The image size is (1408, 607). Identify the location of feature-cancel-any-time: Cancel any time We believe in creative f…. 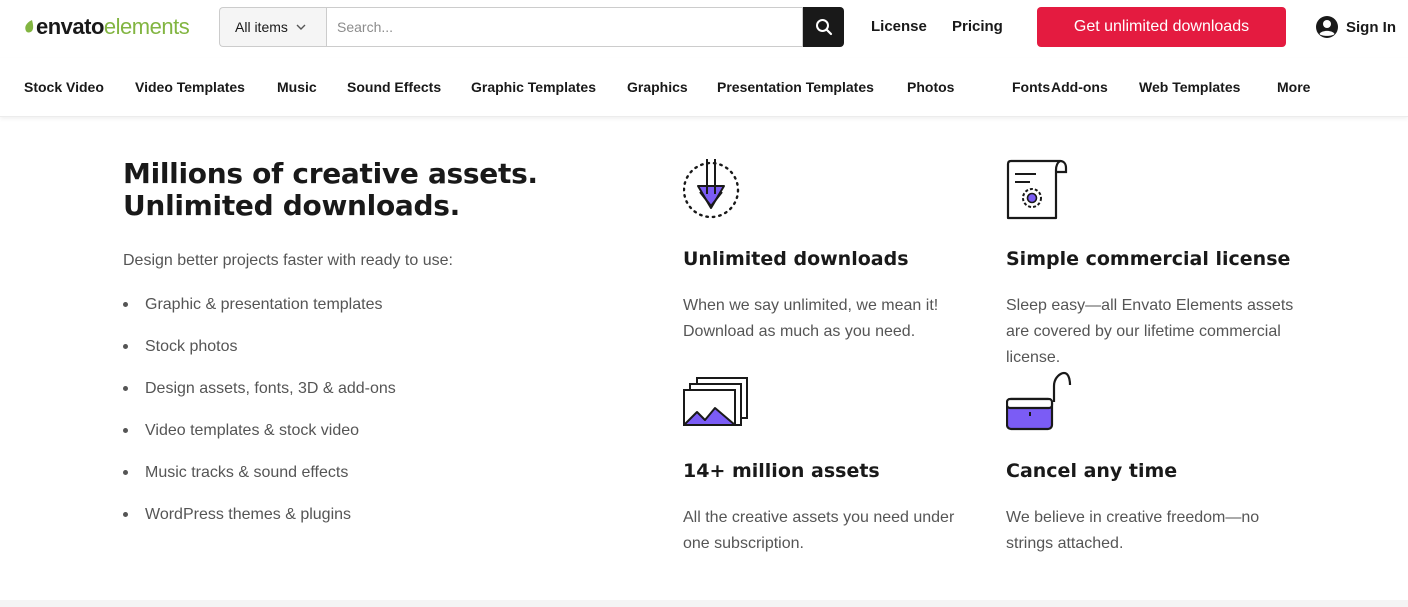
(1156, 461).